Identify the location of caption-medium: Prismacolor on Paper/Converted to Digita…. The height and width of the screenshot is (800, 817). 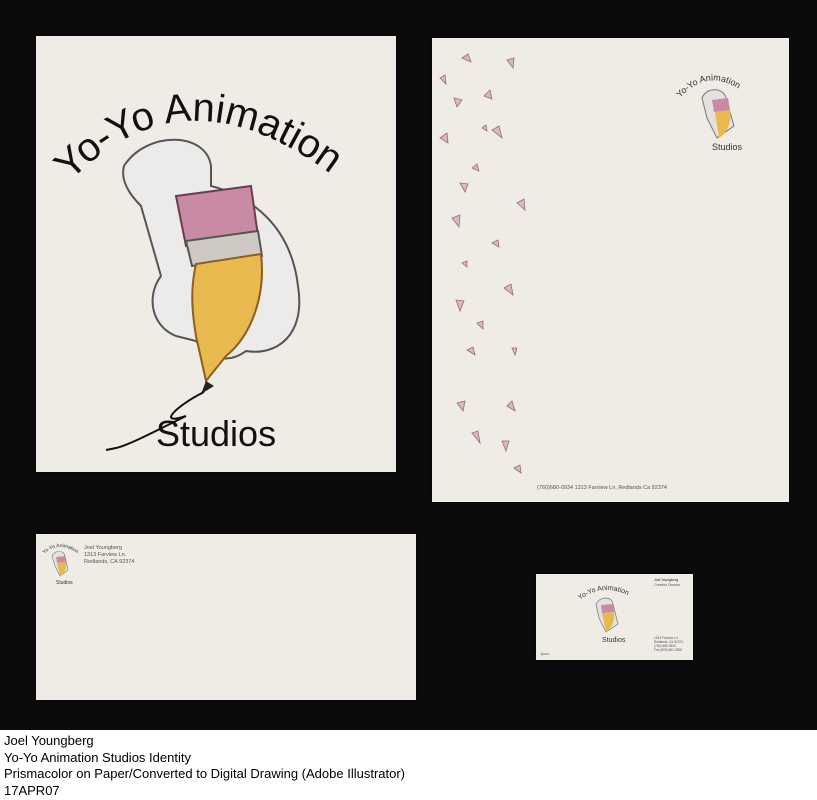
(205, 773).